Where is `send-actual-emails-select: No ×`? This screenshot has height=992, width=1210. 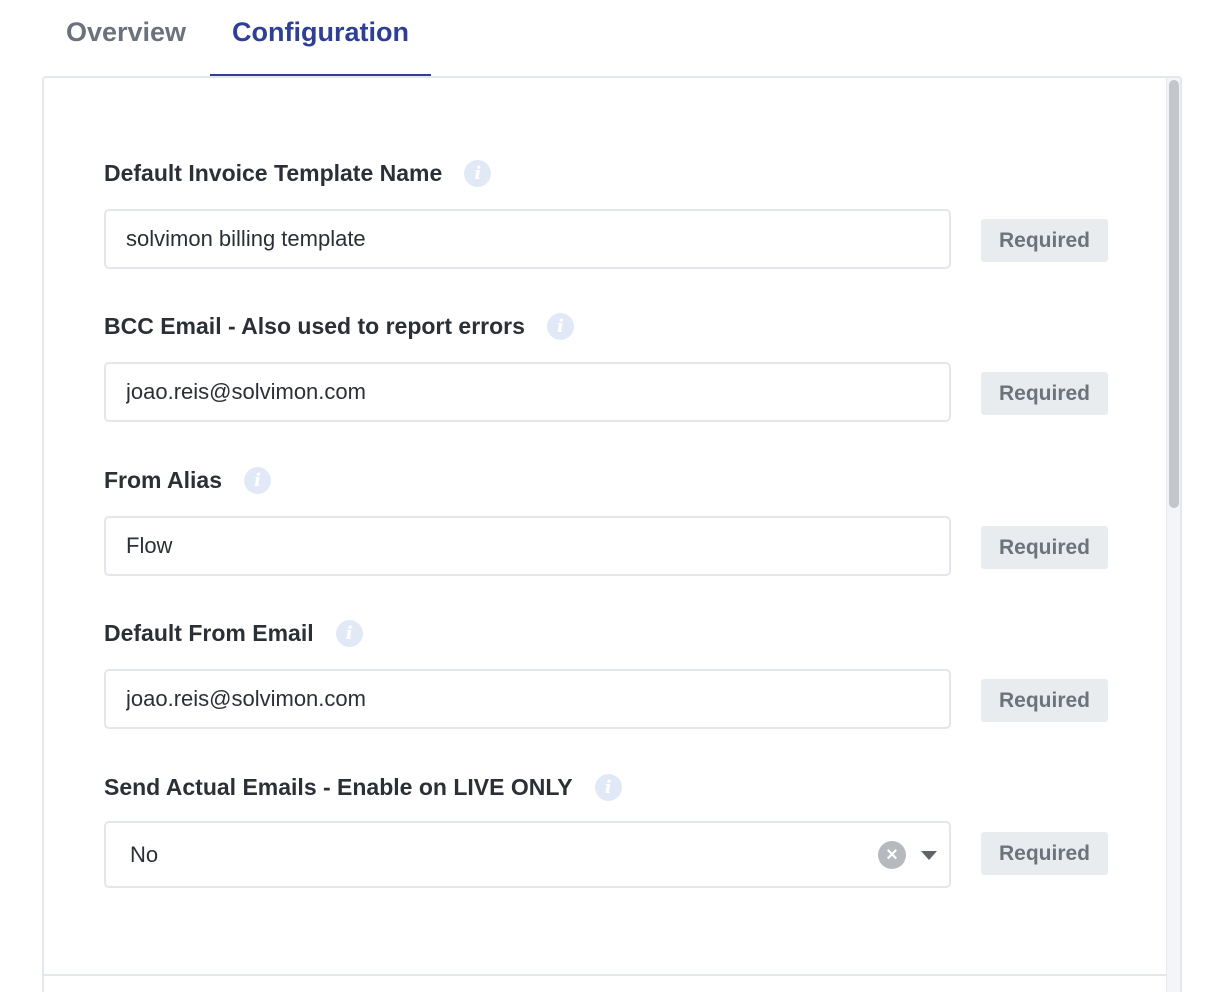
send-actual-emails-select: No × is located at coordinates (527, 854).